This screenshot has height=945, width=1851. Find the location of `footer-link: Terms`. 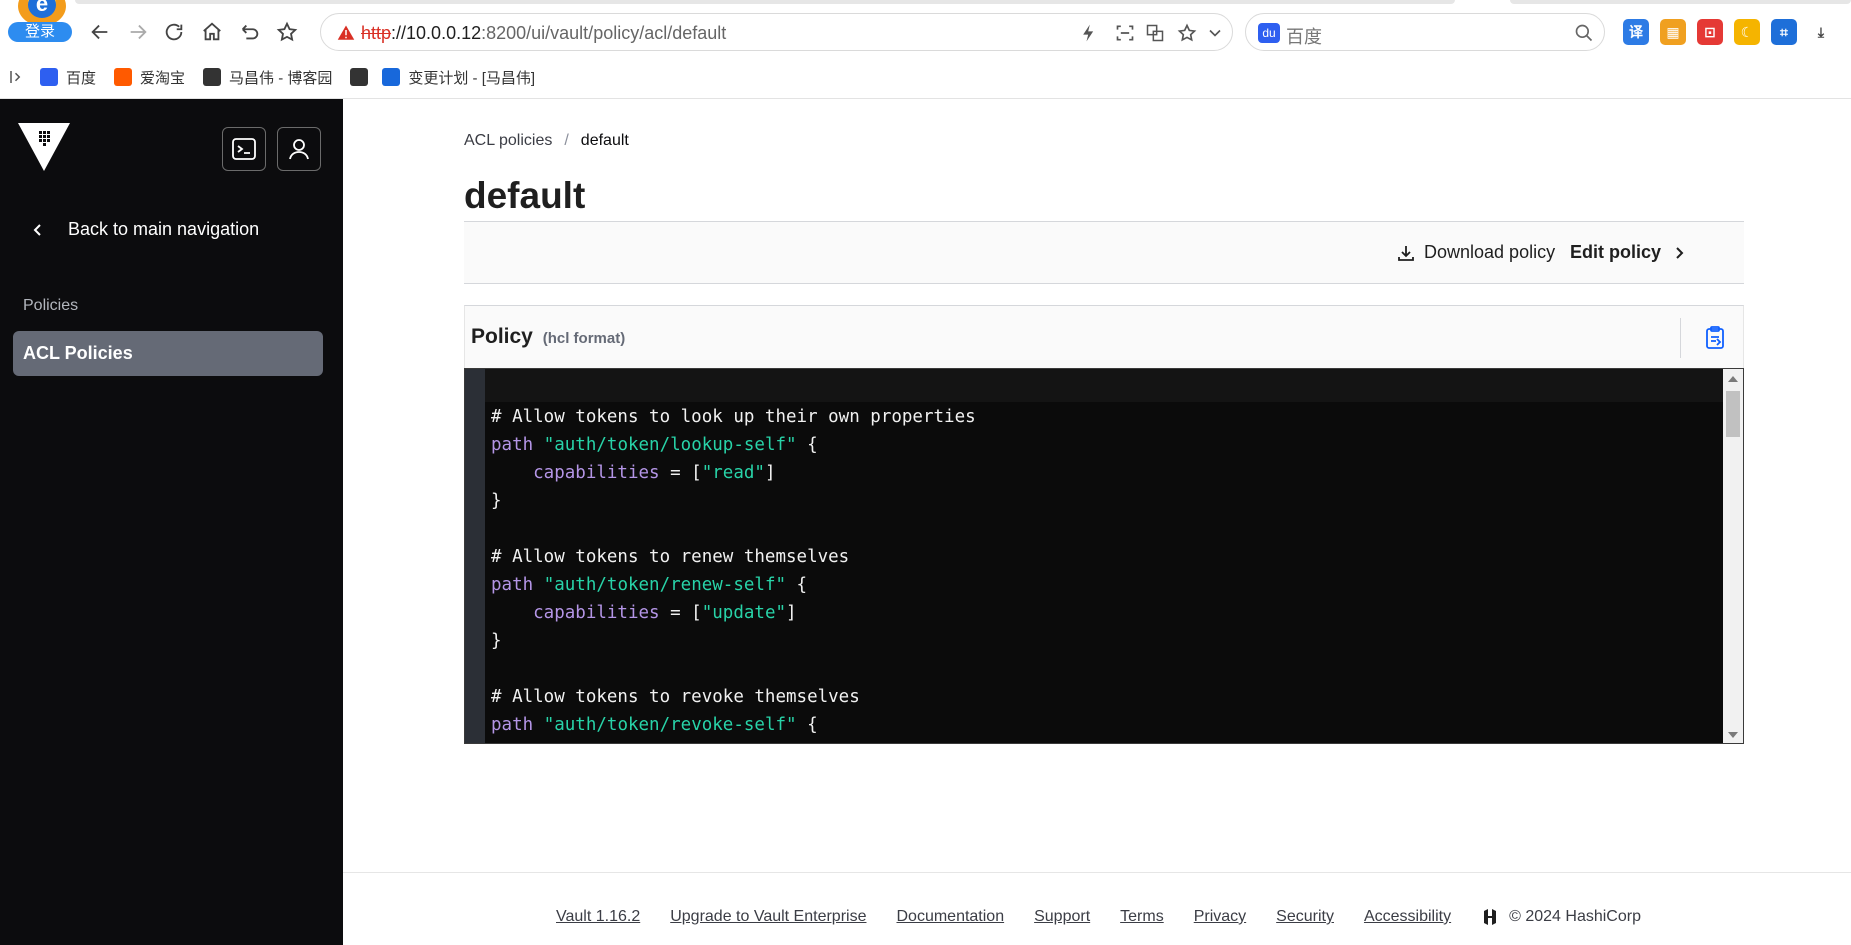

footer-link: Terms is located at coordinates (1142, 917).